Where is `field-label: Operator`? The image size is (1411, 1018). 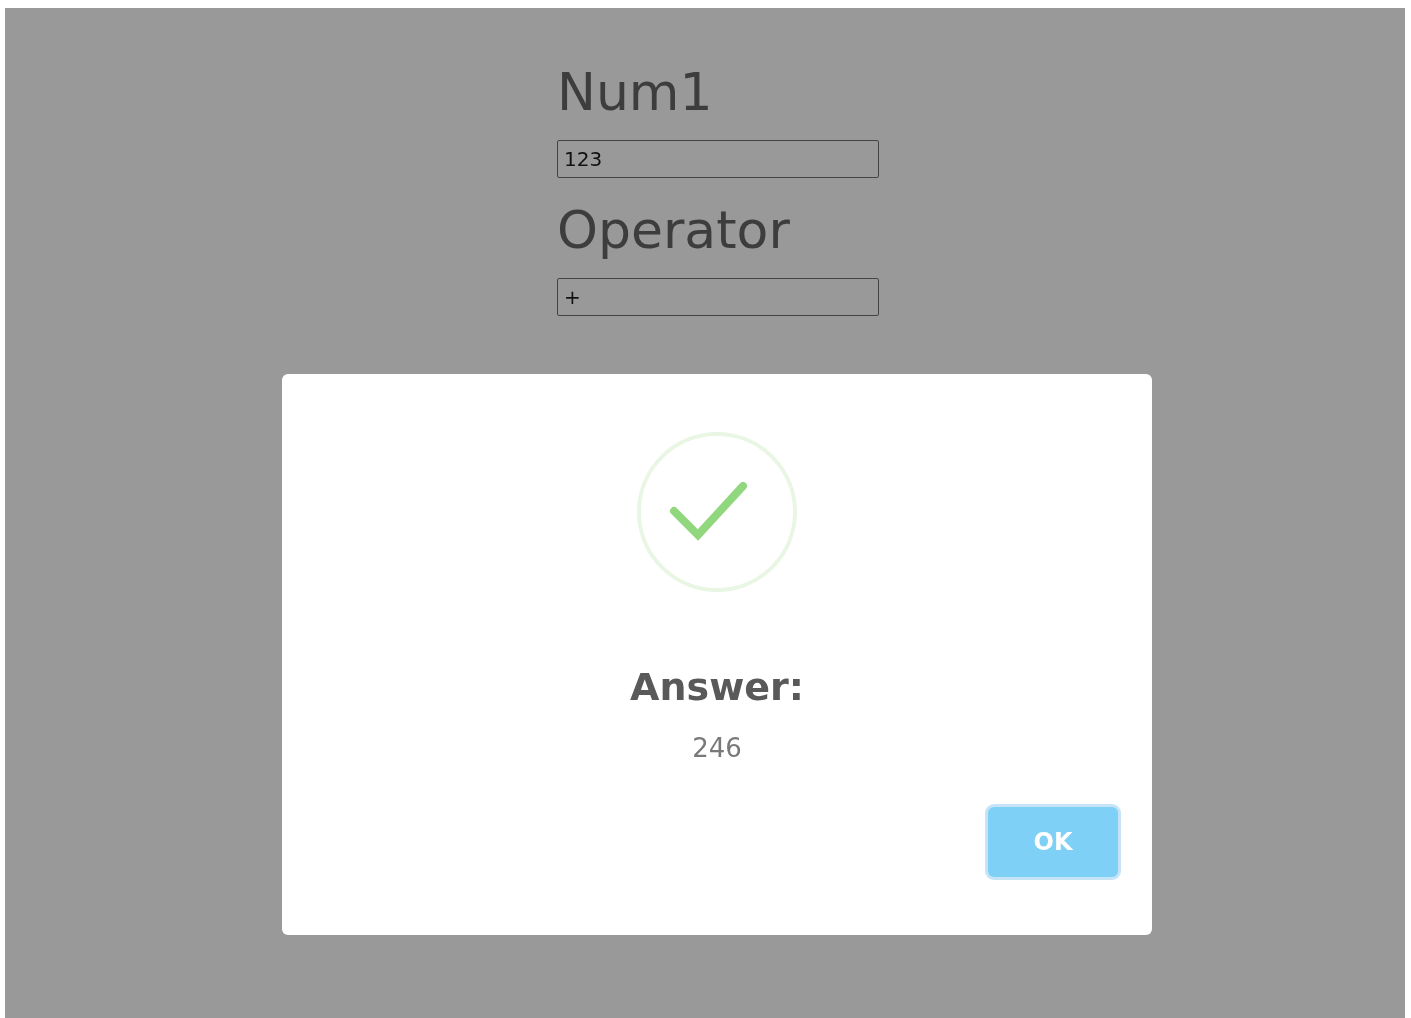
field-label: Operator is located at coordinates (673, 230).